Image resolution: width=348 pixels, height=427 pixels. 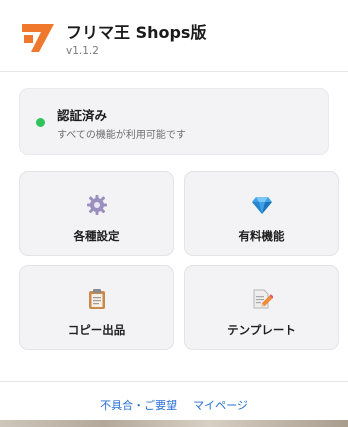 I want to click on settings-button: 各種設定, so click(x=96, y=213).